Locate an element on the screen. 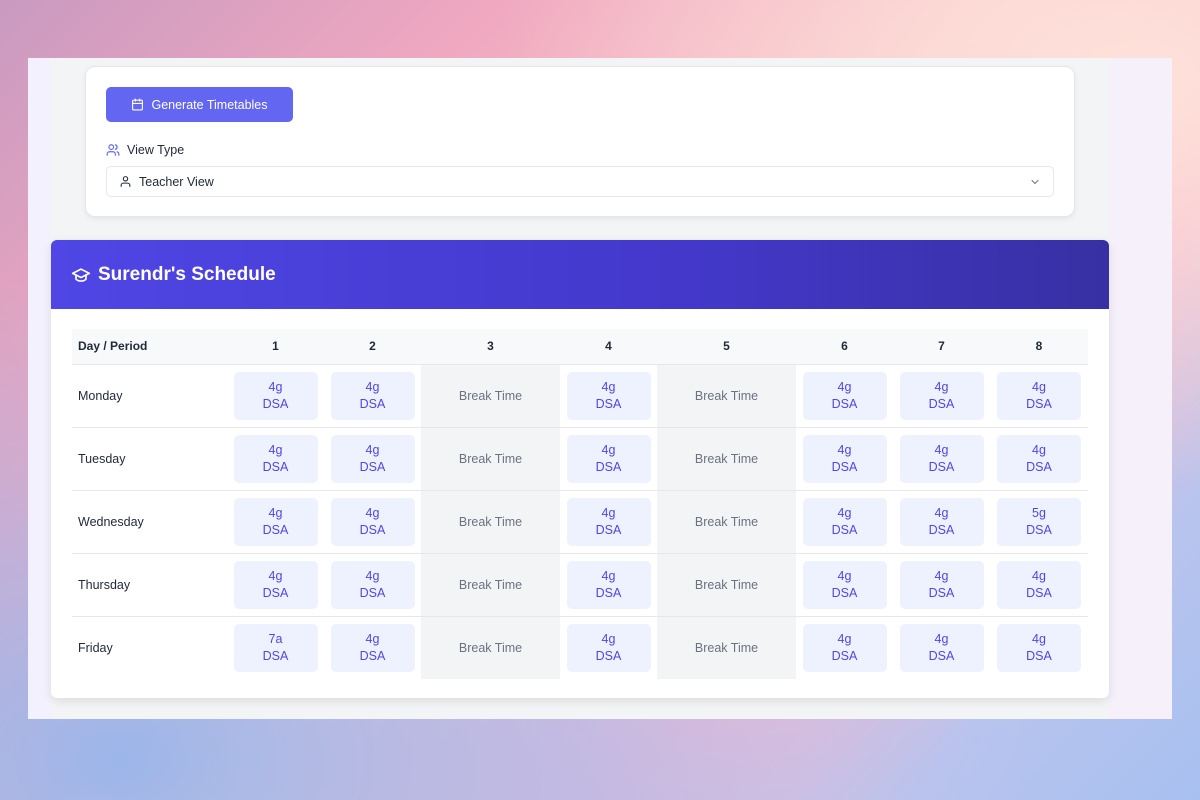  graduation-cap-icon is located at coordinates (81, 274).